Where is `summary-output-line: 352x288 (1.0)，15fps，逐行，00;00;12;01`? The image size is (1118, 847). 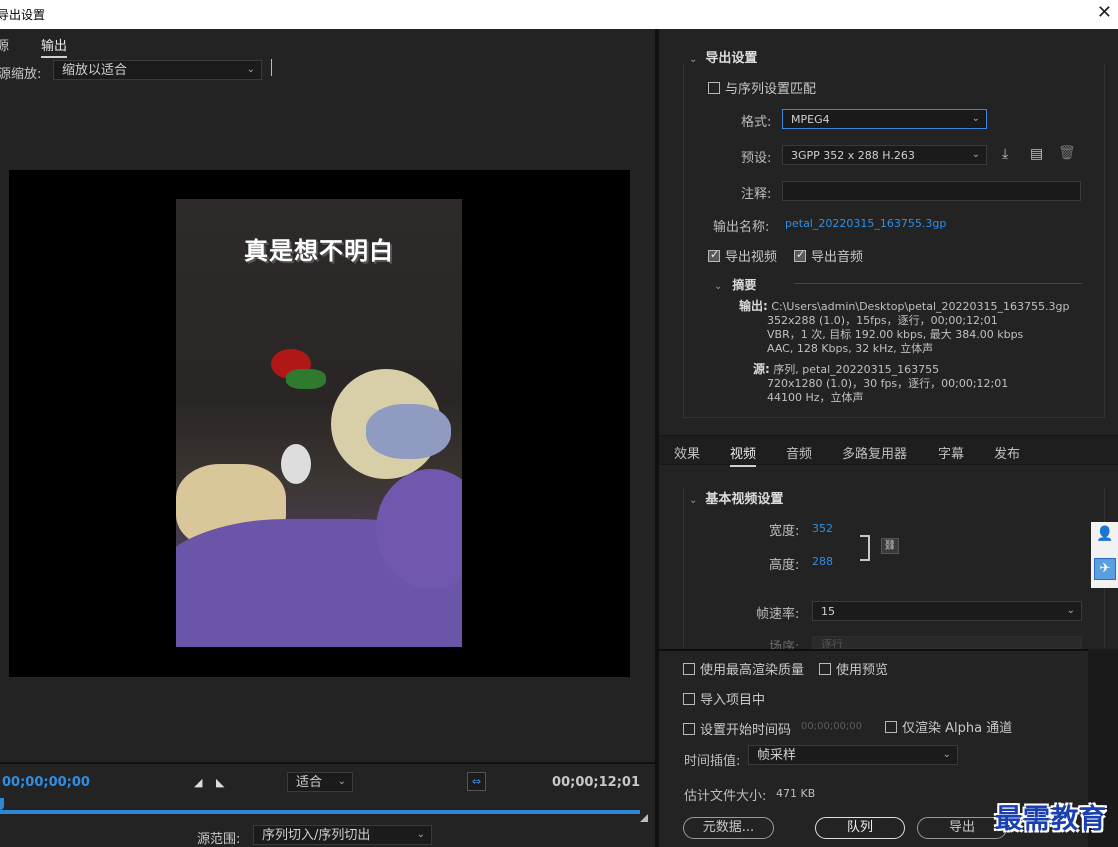 summary-output-line: 352x288 (1.0)，15fps，逐行，00;00;12;01 is located at coordinates (882, 320).